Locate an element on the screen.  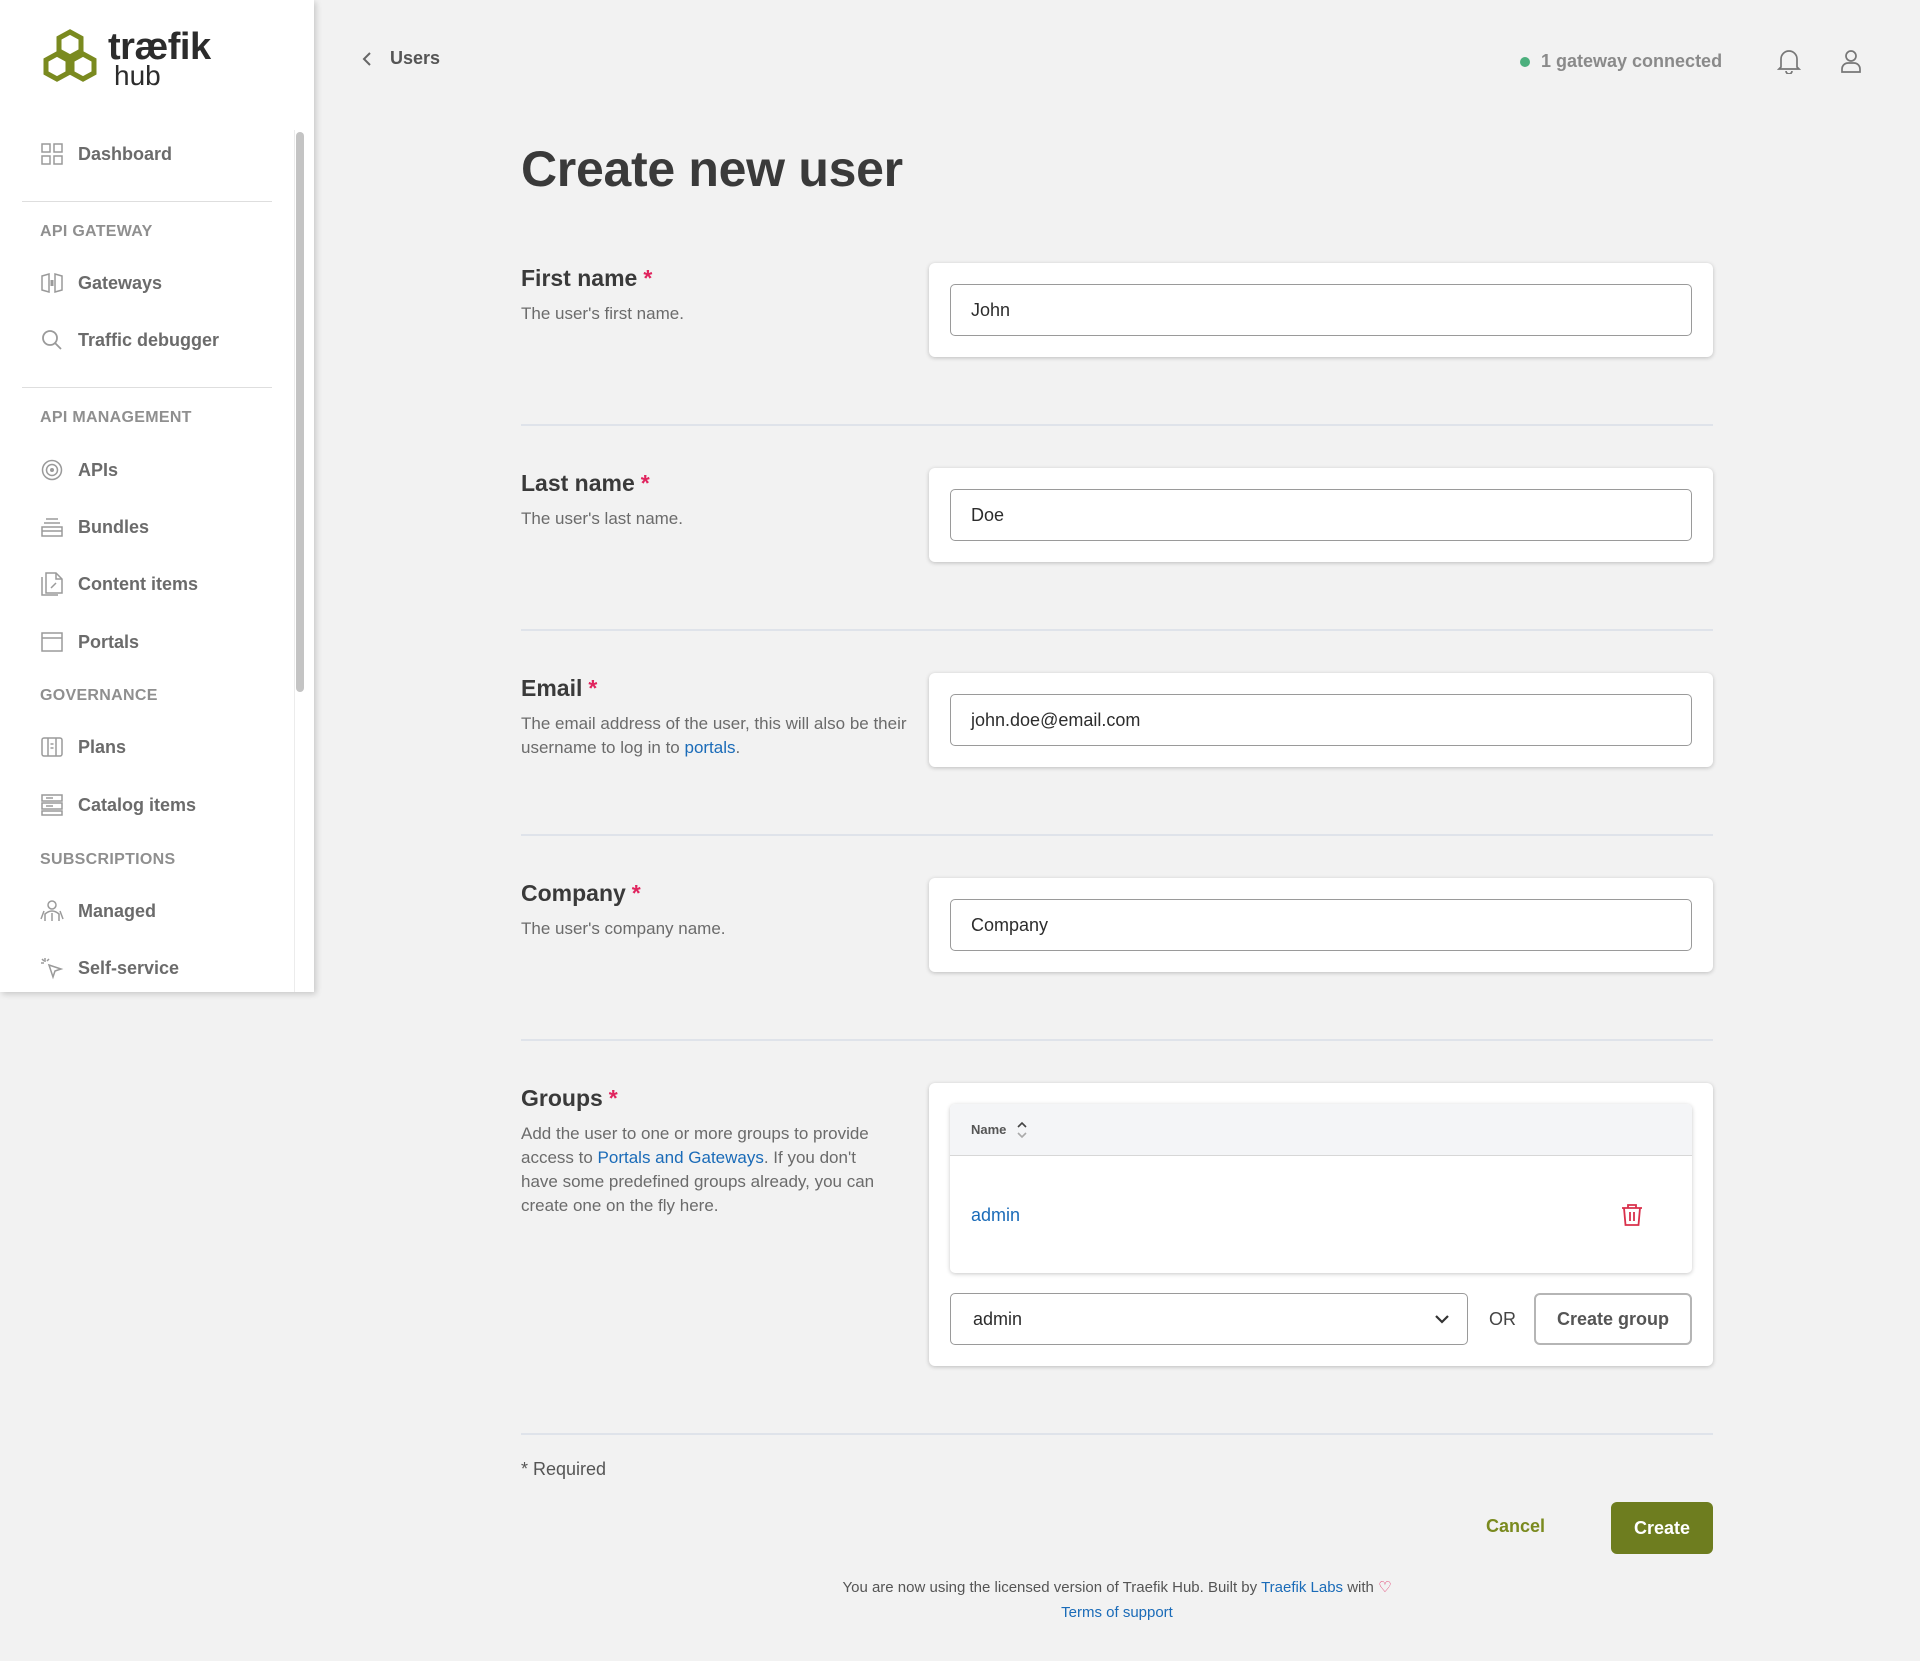
sidebar-item-plans: Plans is located at coordinates (83, 747).